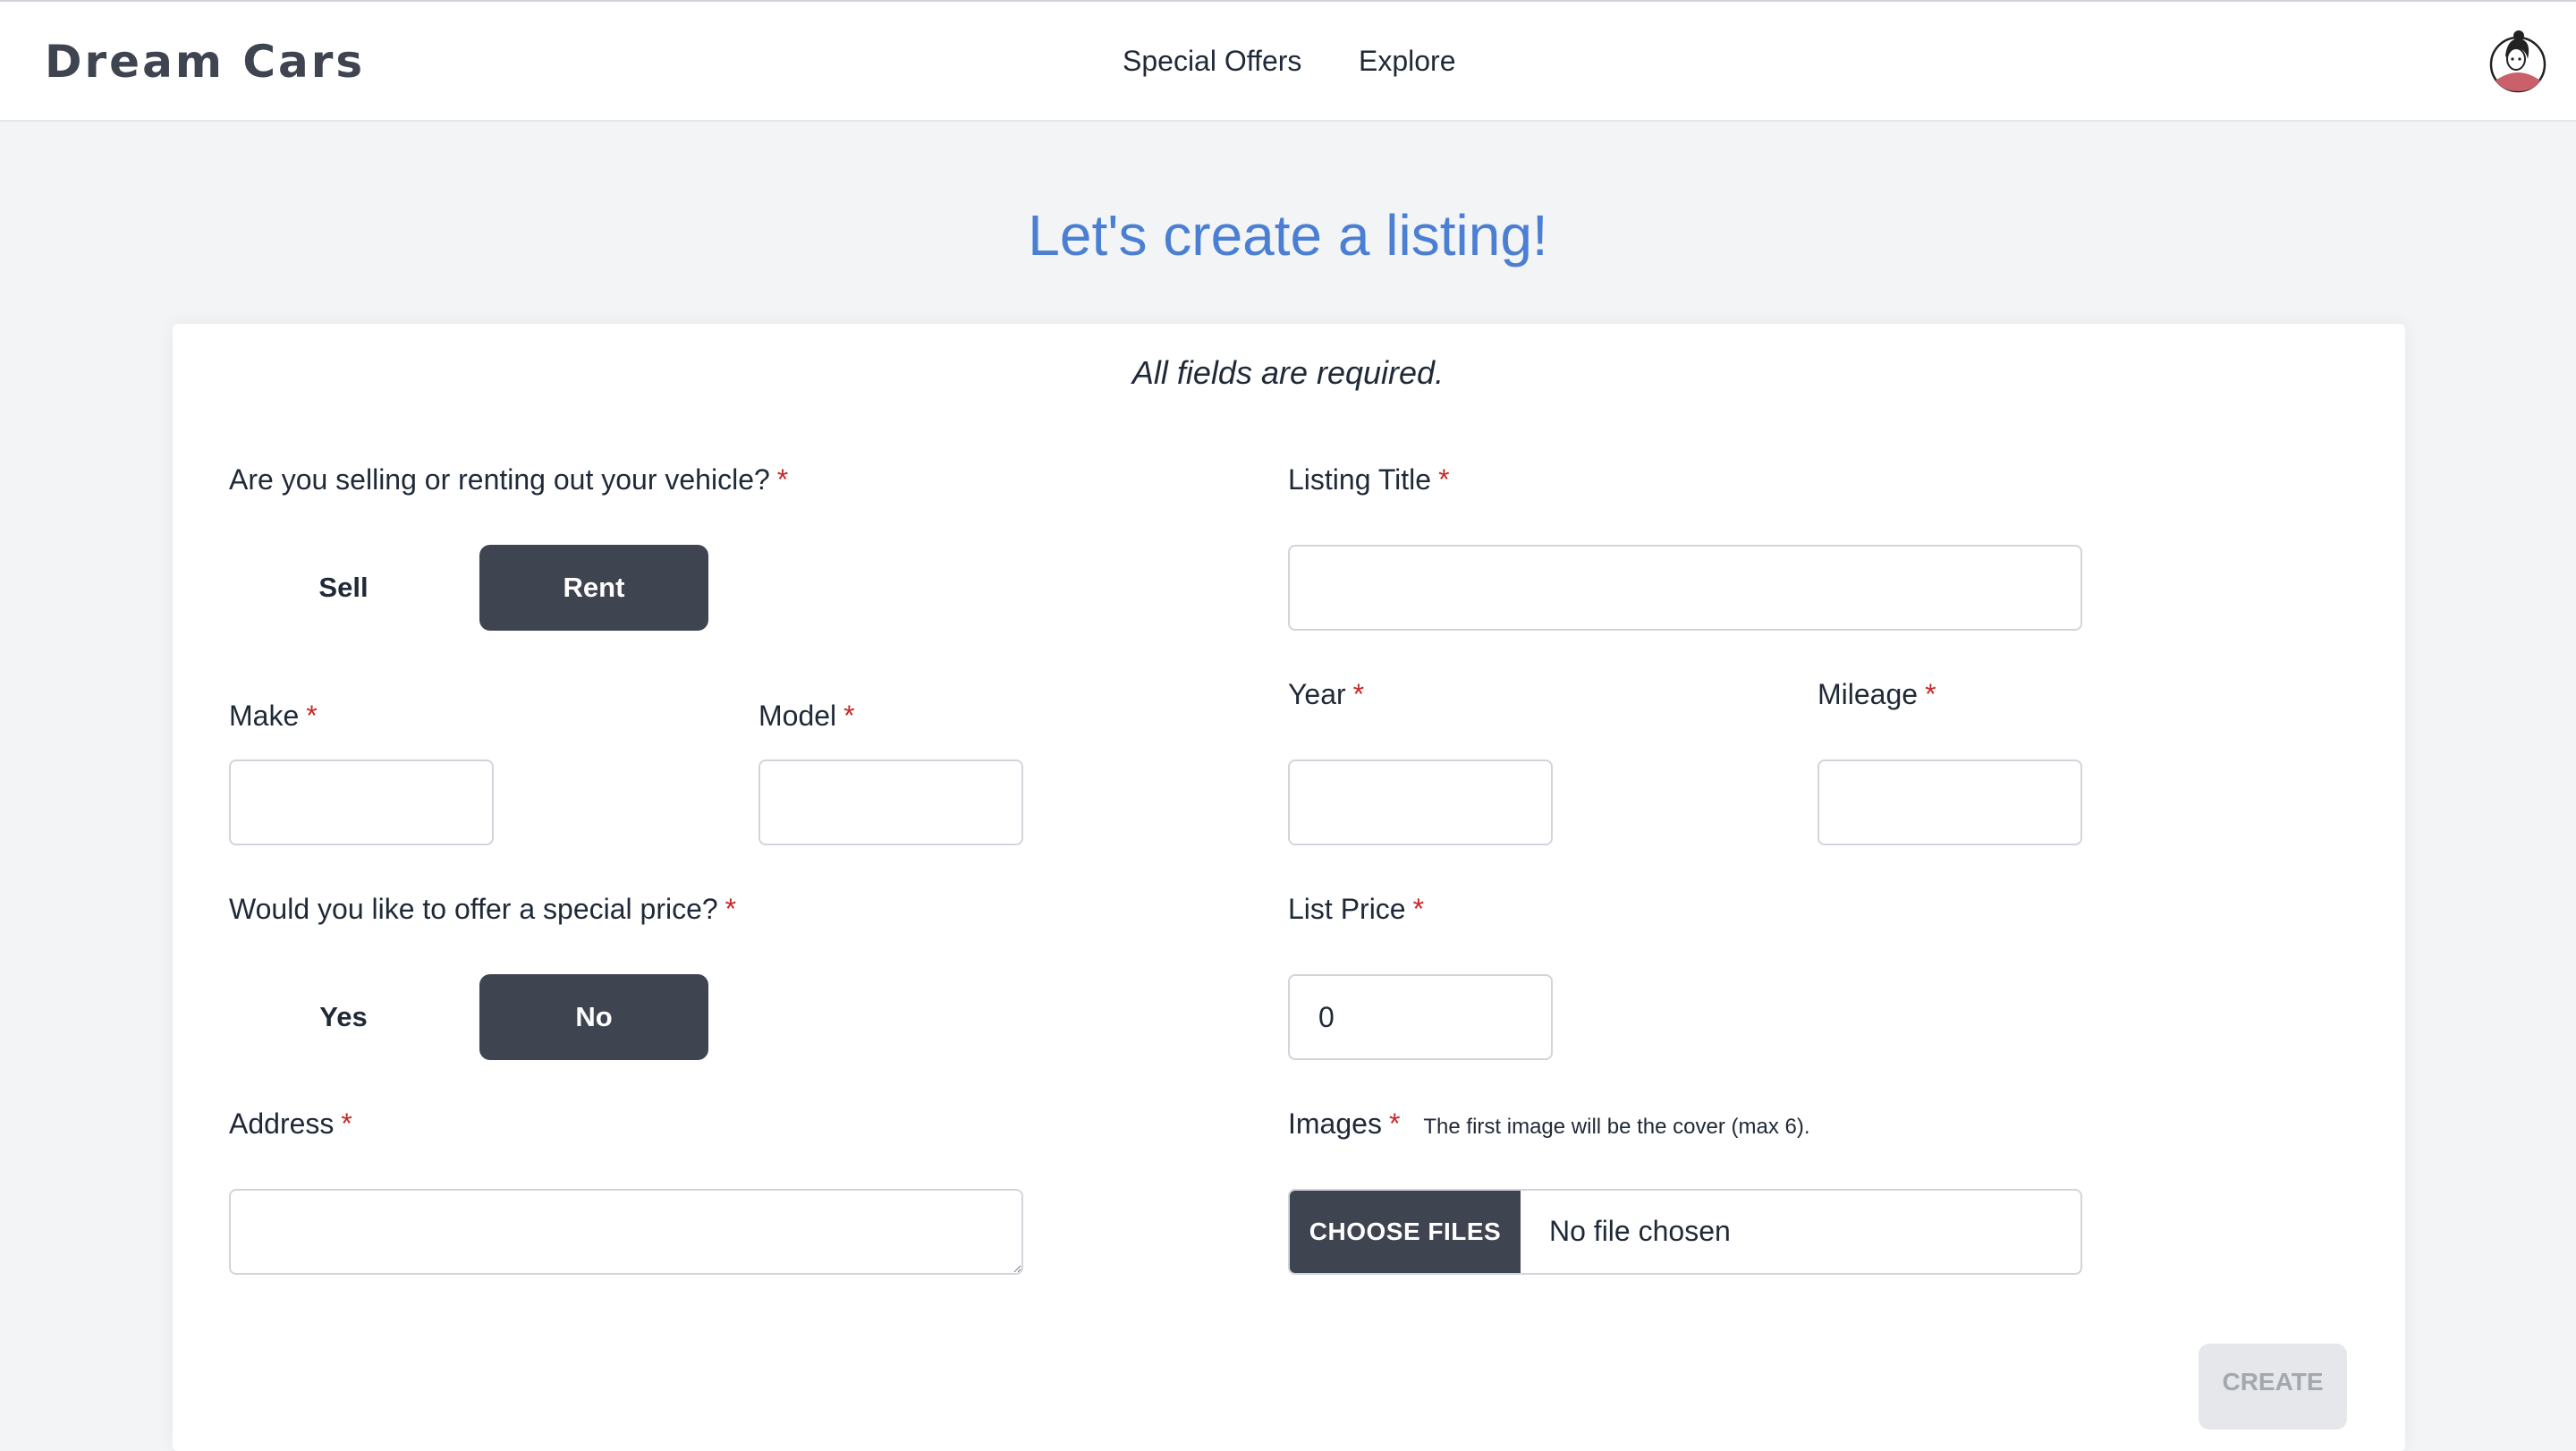 This screenshot has width=2576, height=1451. What do you see at coordinates (1420, 802) in the screenshot?
I see `year-input` at bounding box center [1420, 802].